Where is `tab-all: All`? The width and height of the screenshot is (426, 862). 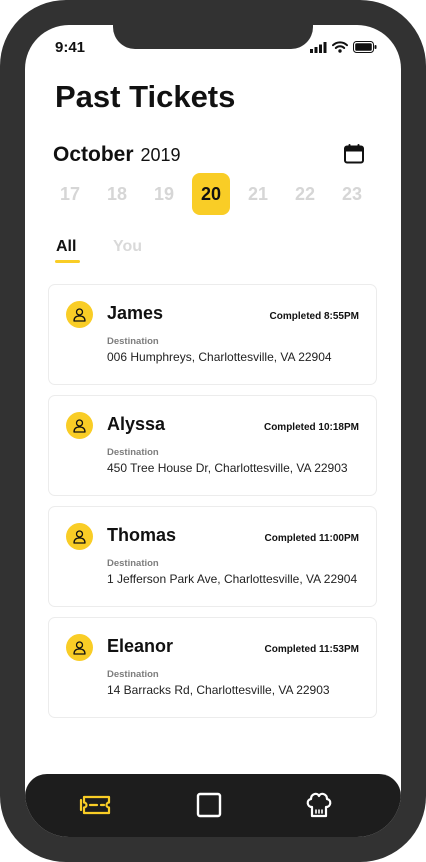
tab-all: All is located at coordinates (66, 247).